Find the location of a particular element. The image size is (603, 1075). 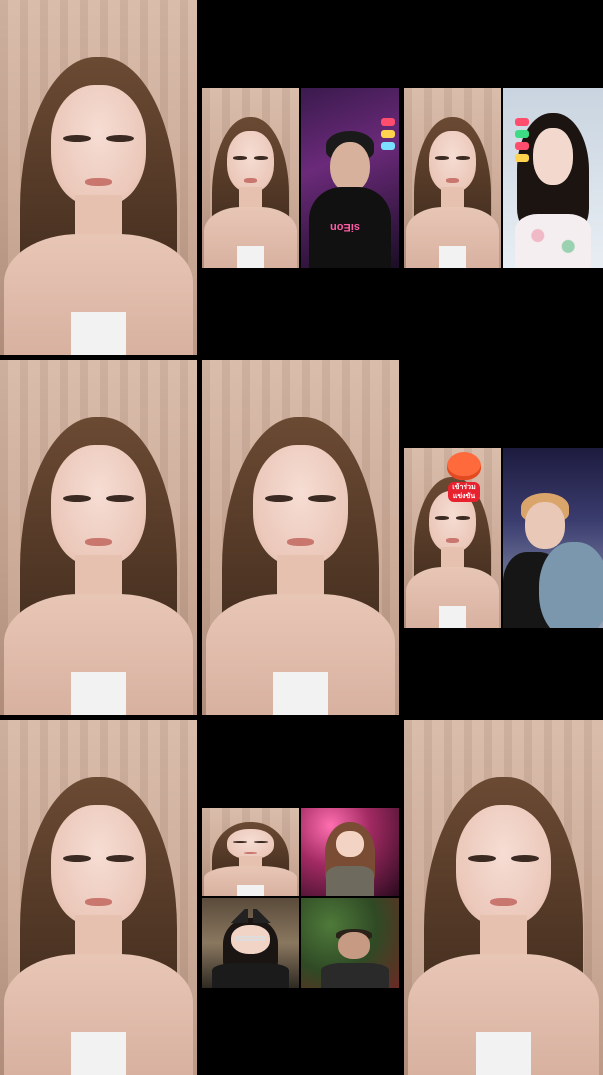

heart-icon is located at coordinates (464, 466).